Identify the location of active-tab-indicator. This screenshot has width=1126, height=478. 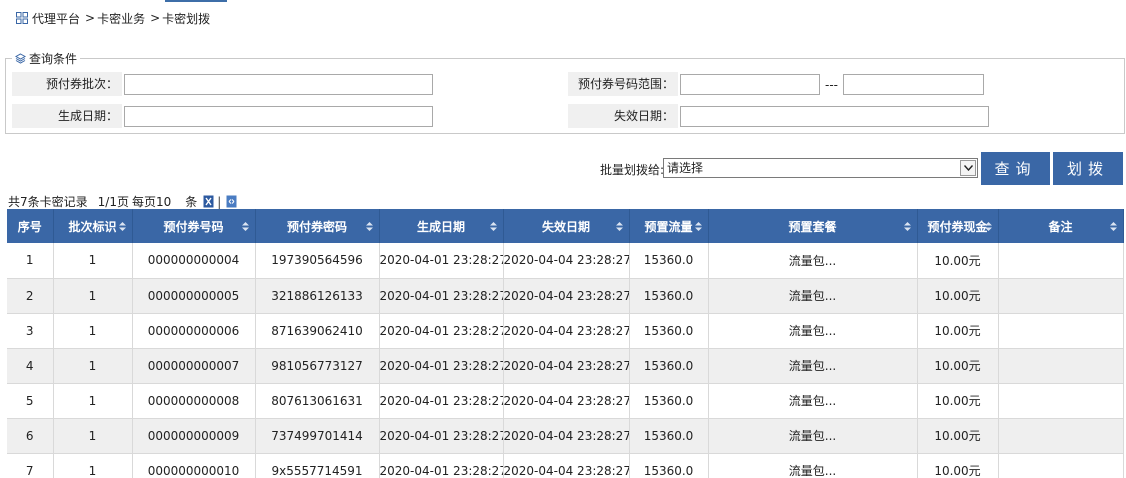
(196, 1).